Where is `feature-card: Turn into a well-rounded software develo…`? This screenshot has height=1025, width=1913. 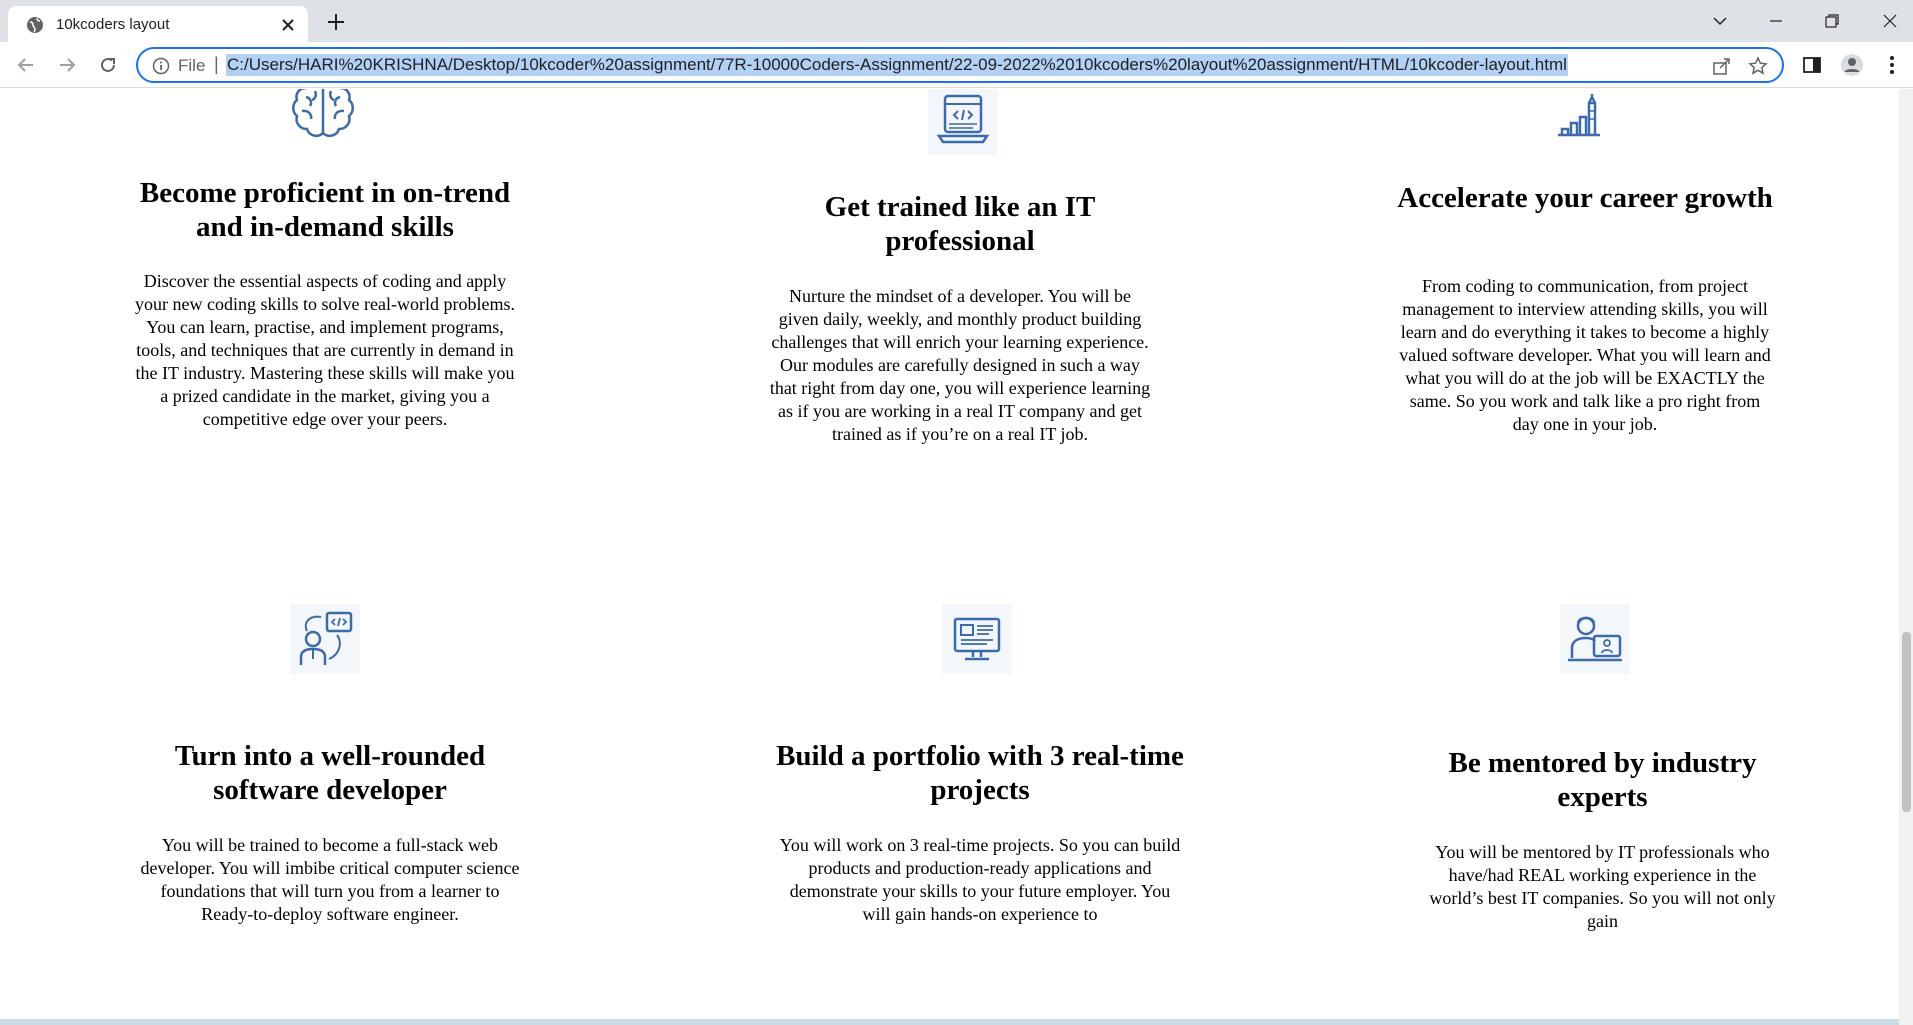
feature-card: Turn into a well-rounded software develo… is located at coordinates (330, 814).